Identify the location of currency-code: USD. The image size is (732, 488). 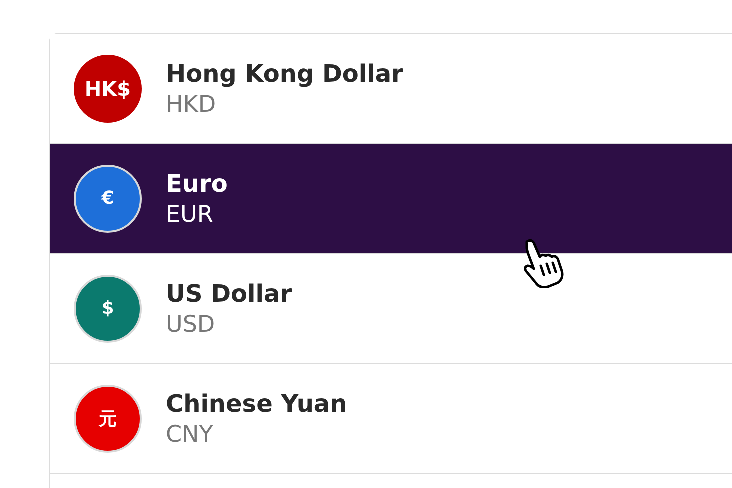
(191, 325).